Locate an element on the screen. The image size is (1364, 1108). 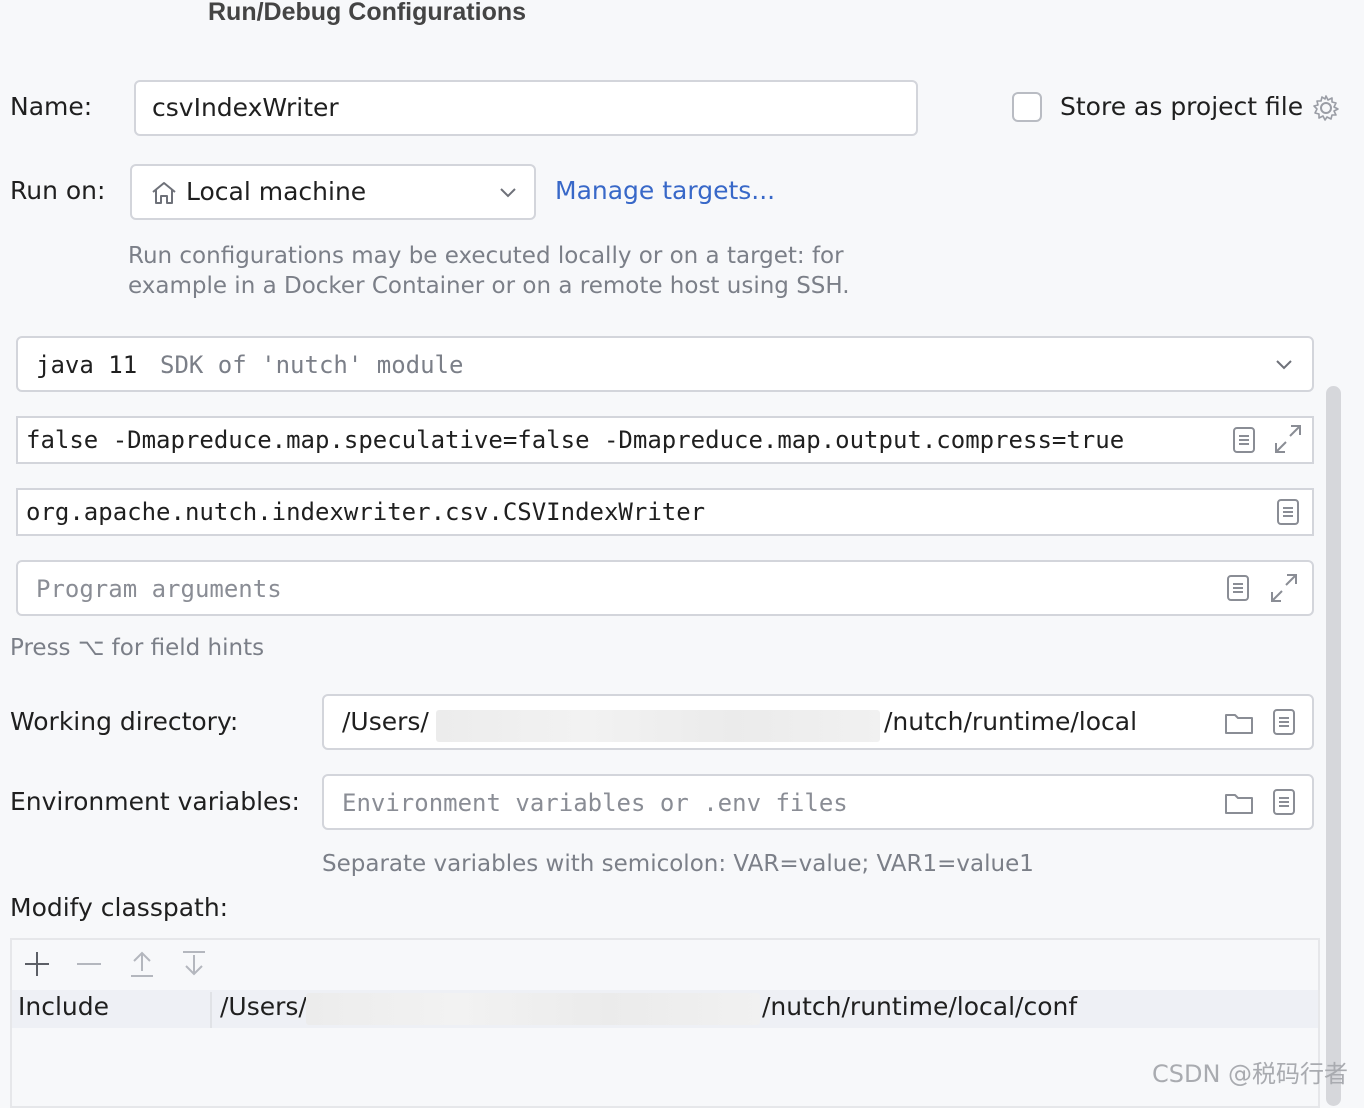
name-input-value: csvIndexWriter is located at coordinates (245, 107).